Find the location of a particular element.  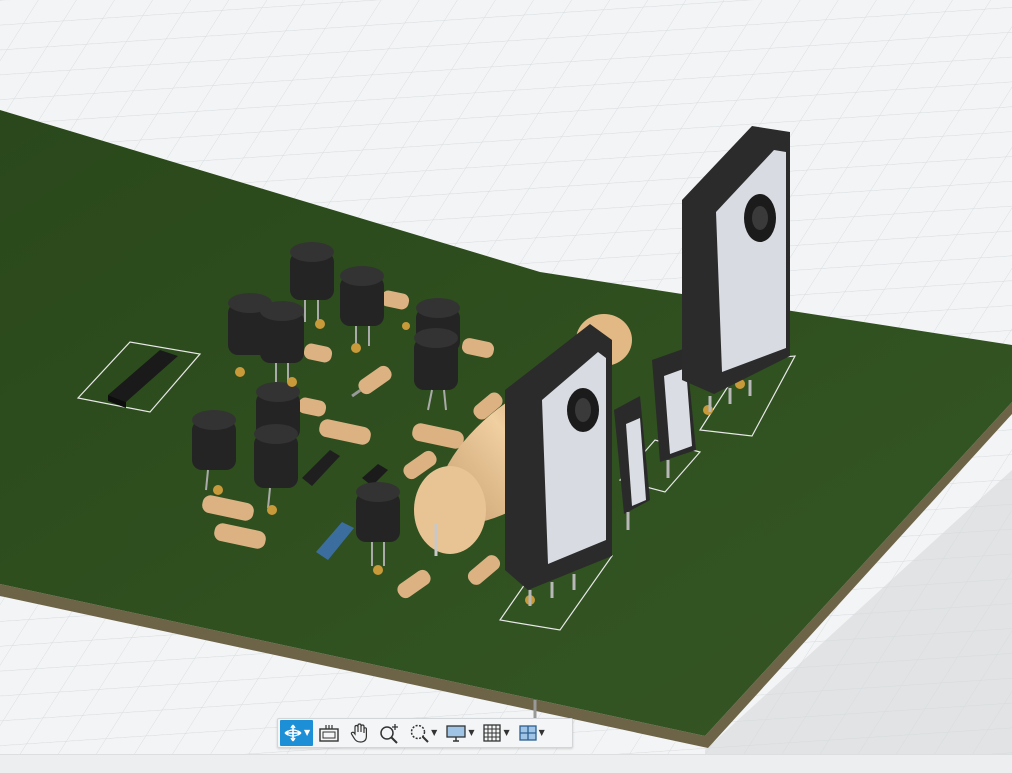

orbit-icon is located at coordinates (293, 733).